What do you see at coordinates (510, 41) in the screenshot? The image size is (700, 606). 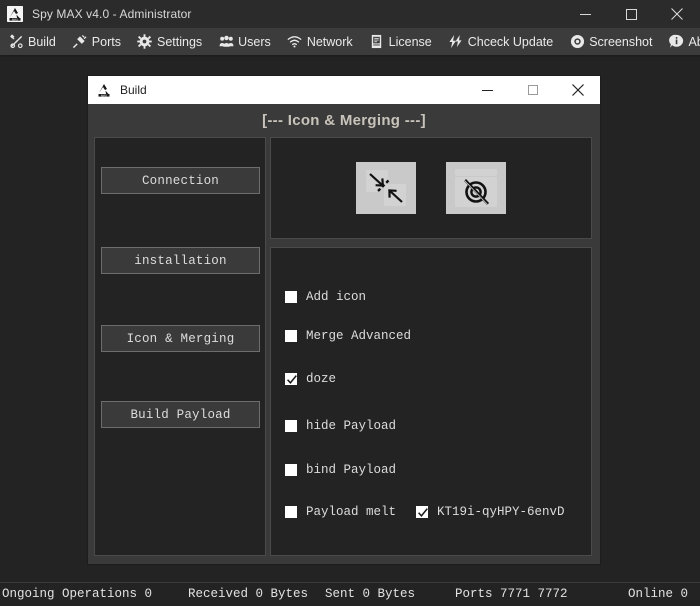 I see `toolbar-item-label: Chceck Update` at bounding box center [510, 41].